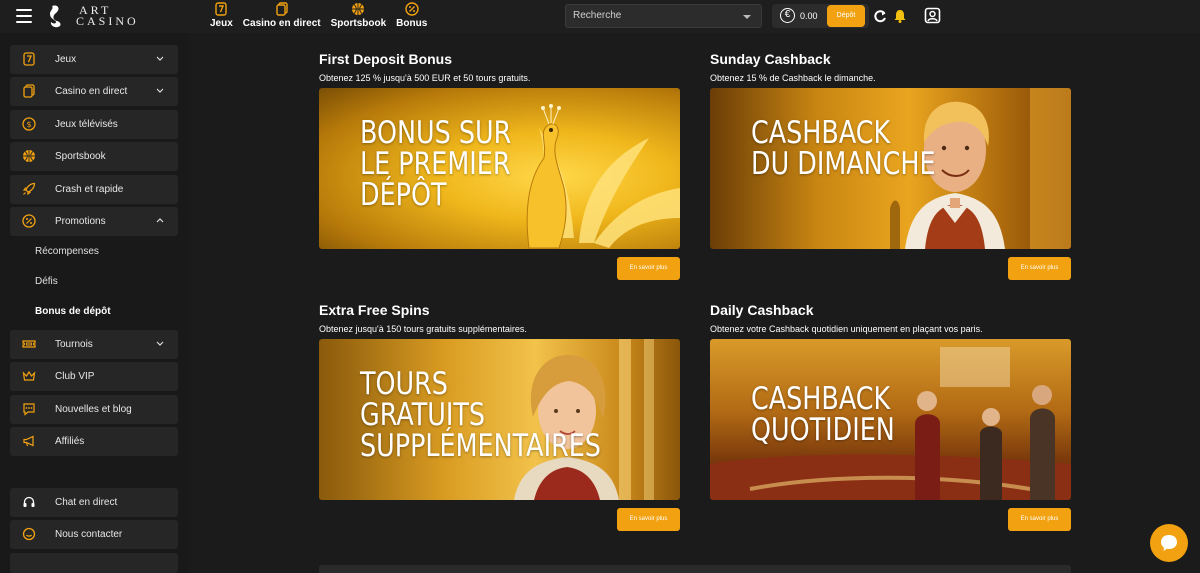 This screenshot has width=1200, height=573. I want to click on card-banner-first-deposit: BONUS SUR LE PREMIER DÉPÔT, so click(499, 168).